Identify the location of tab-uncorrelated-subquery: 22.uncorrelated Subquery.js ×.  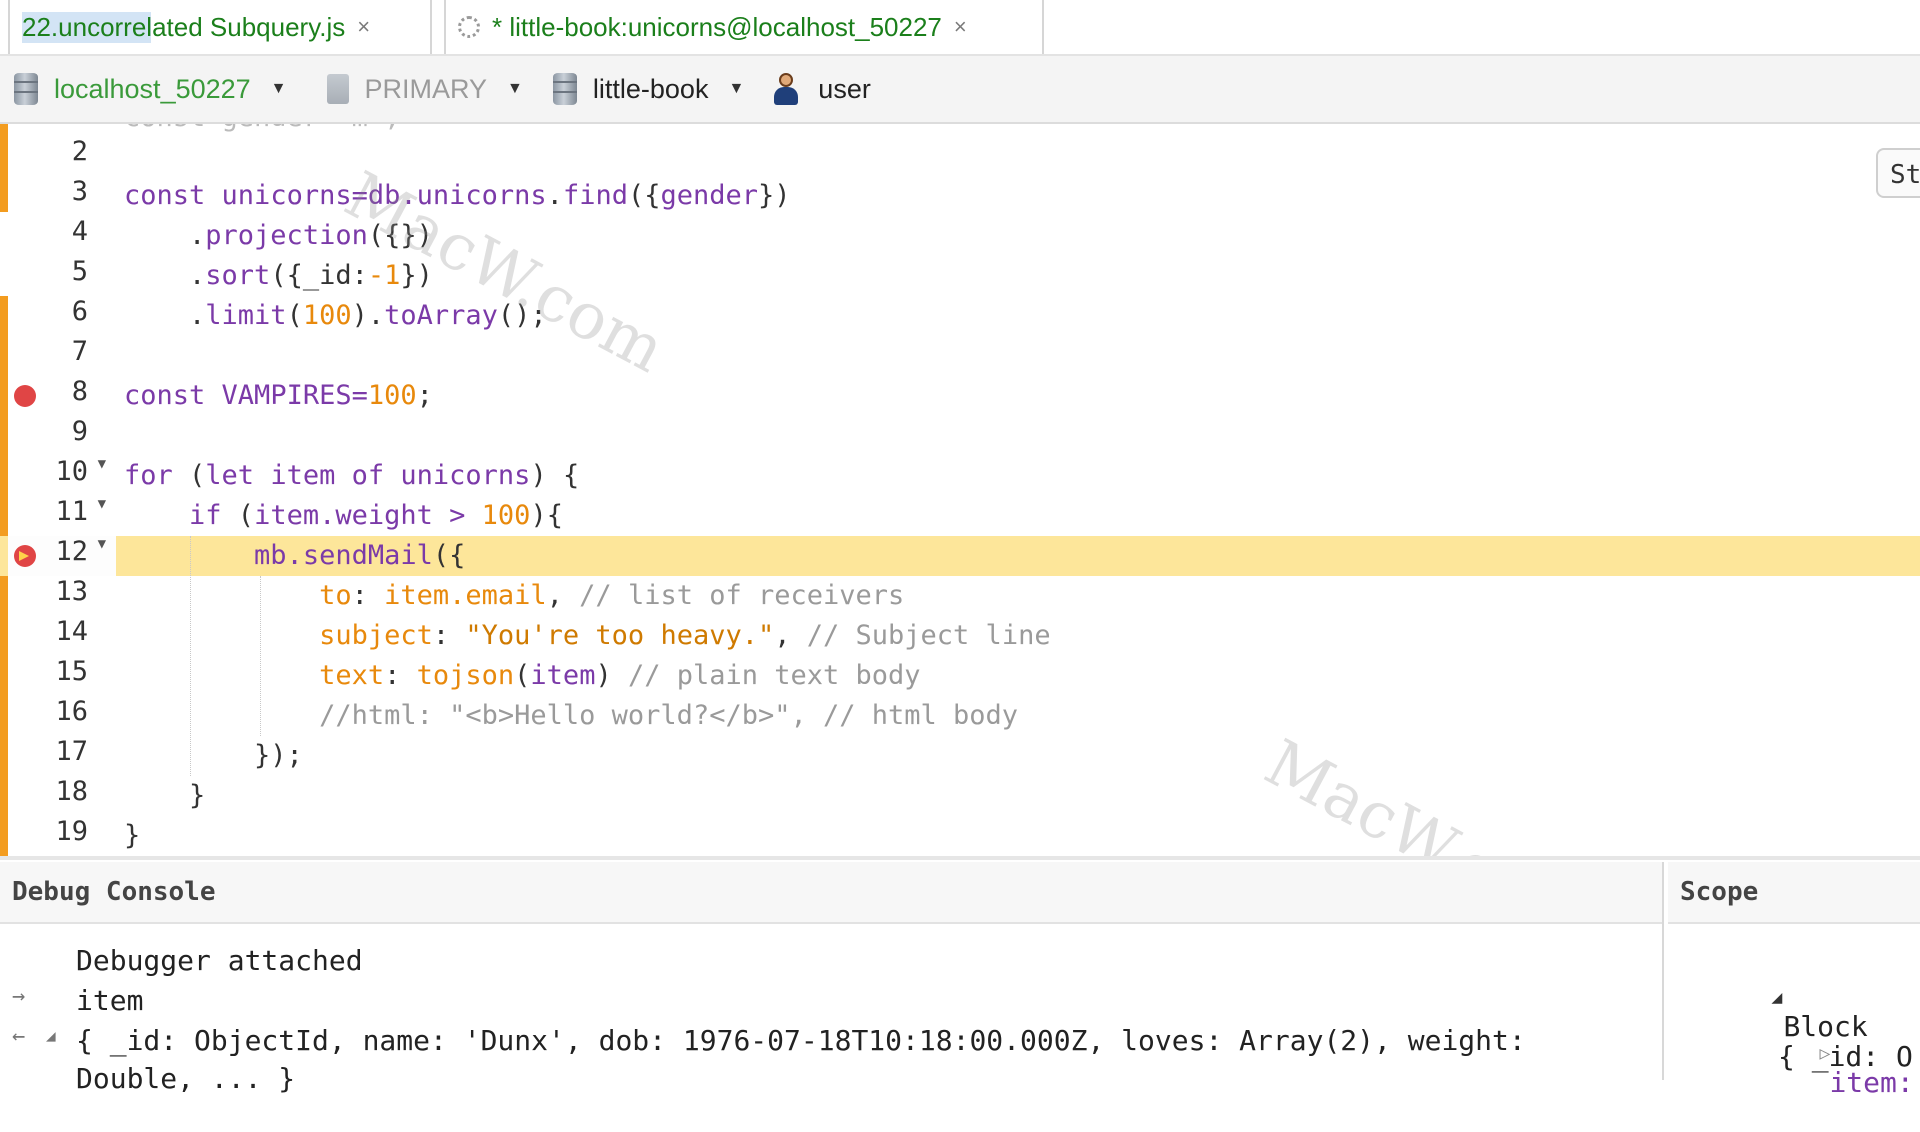
(220, 27).